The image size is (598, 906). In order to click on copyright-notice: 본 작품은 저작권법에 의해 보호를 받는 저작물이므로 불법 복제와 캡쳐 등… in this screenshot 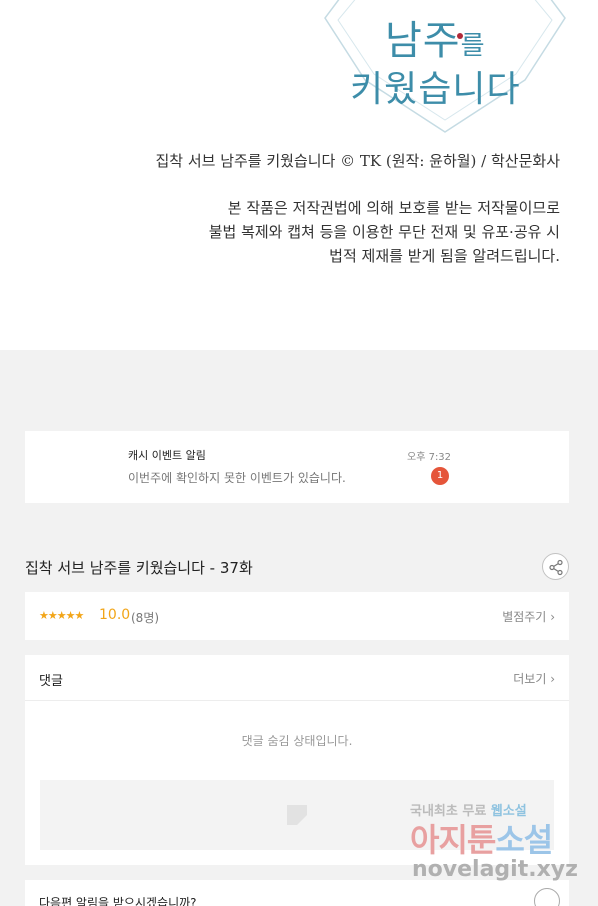, I will do `click(384, 232)`.